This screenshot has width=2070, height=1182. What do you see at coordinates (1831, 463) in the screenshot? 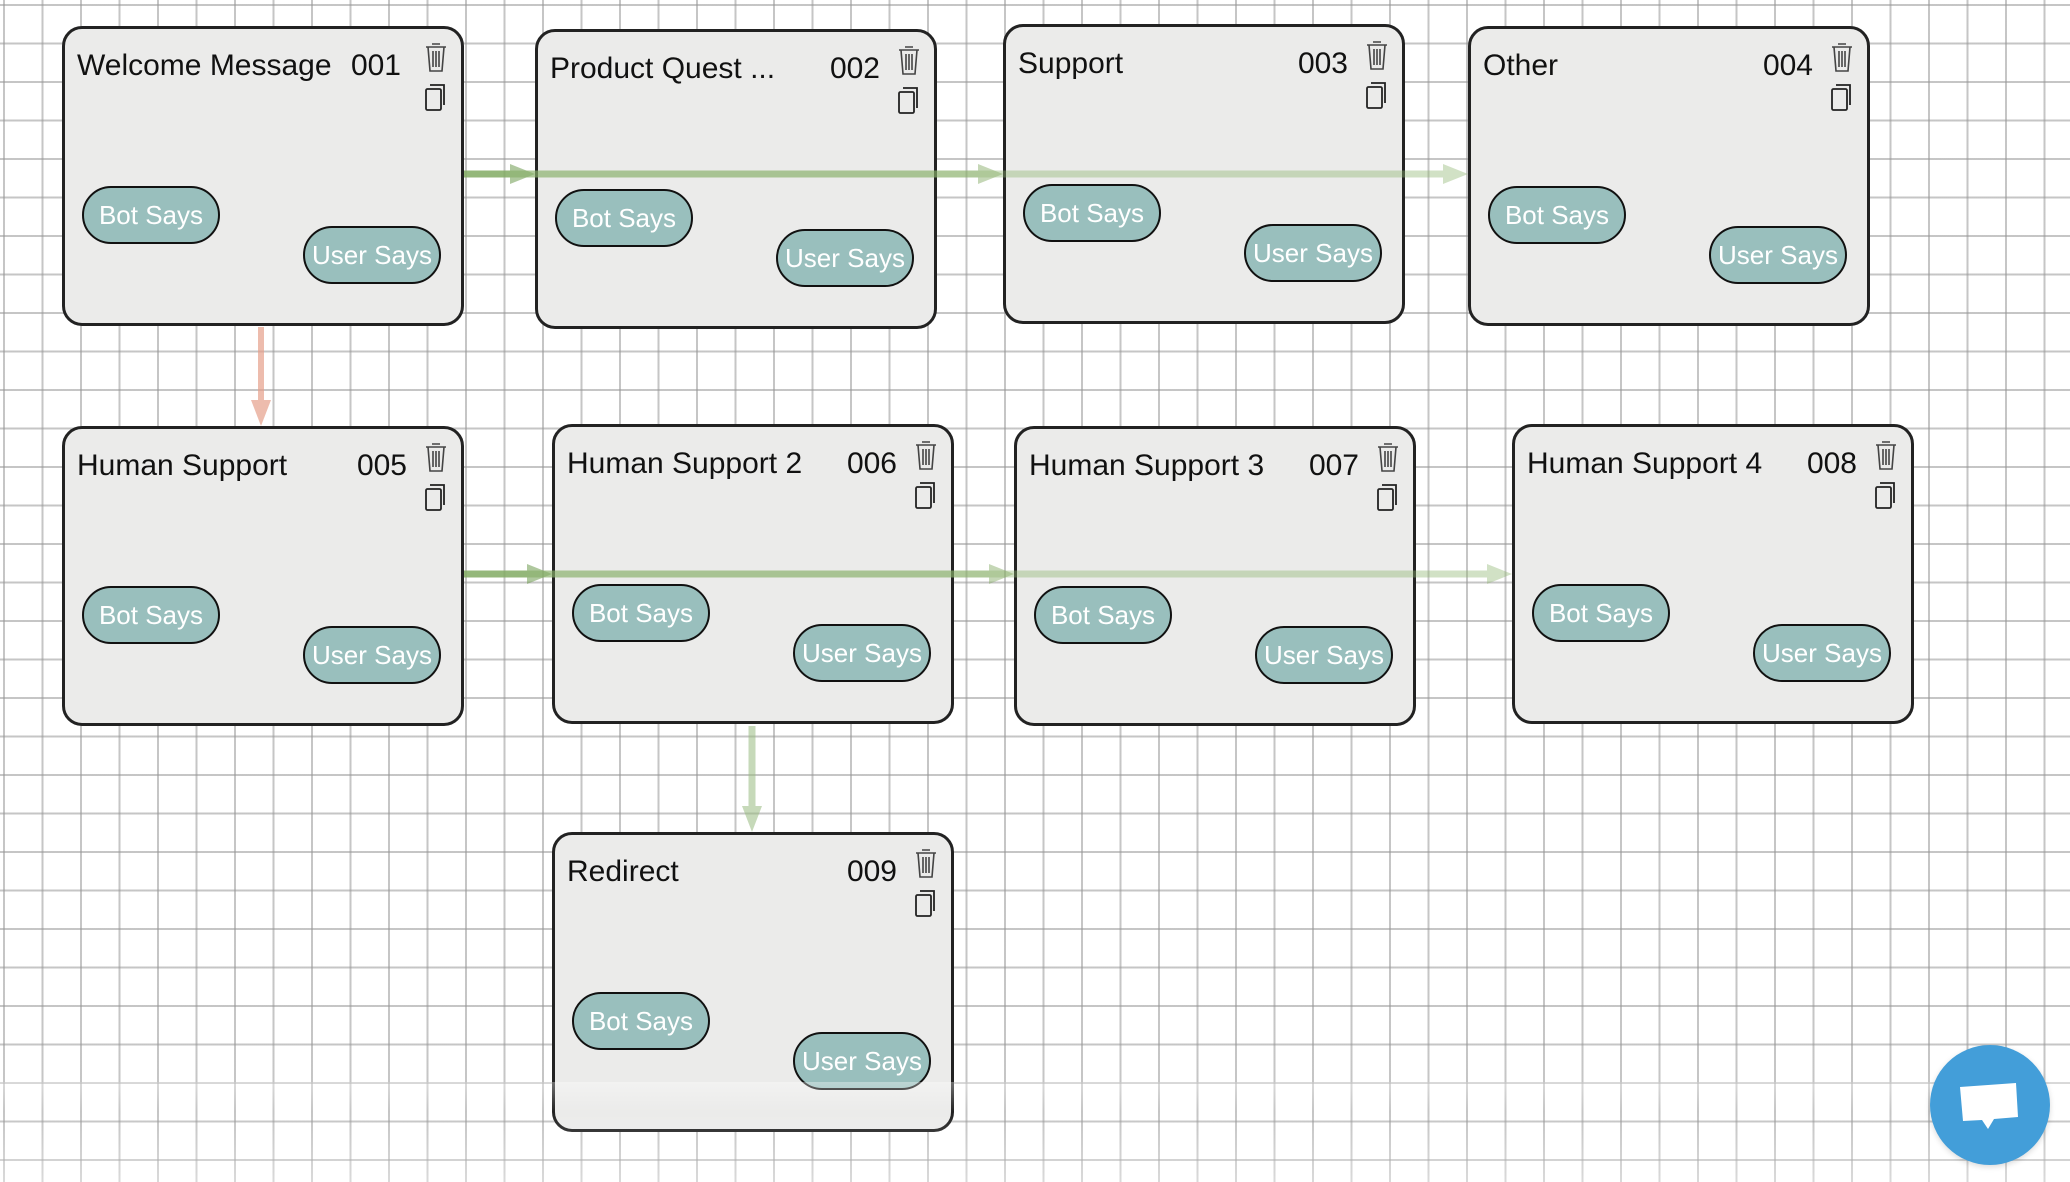
I see `node-id: 008` at bounding box center [1831, 463].